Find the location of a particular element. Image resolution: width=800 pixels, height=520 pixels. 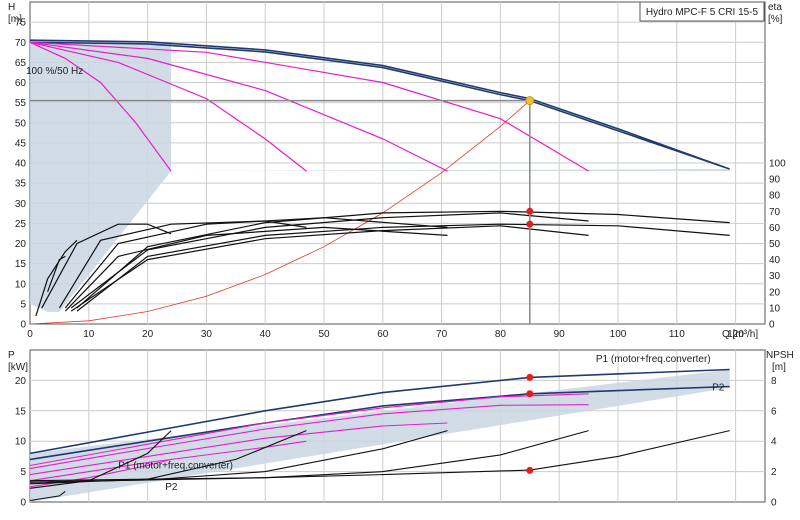

y2-axis-unit-npsh: [m] is located at coordinates (779, 367).